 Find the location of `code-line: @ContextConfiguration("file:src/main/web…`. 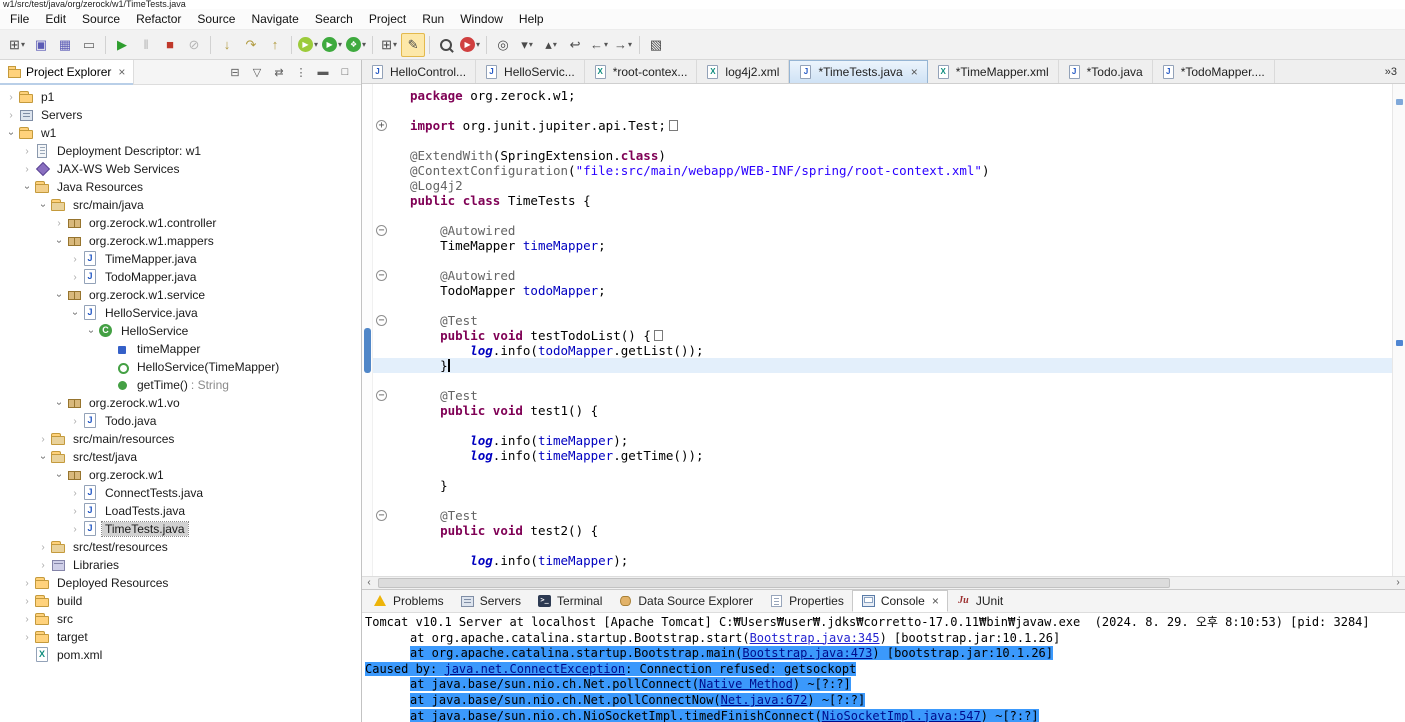

code-line: @ContextConfiguration("file:src/main/web… is located at coordinates (882, 170).